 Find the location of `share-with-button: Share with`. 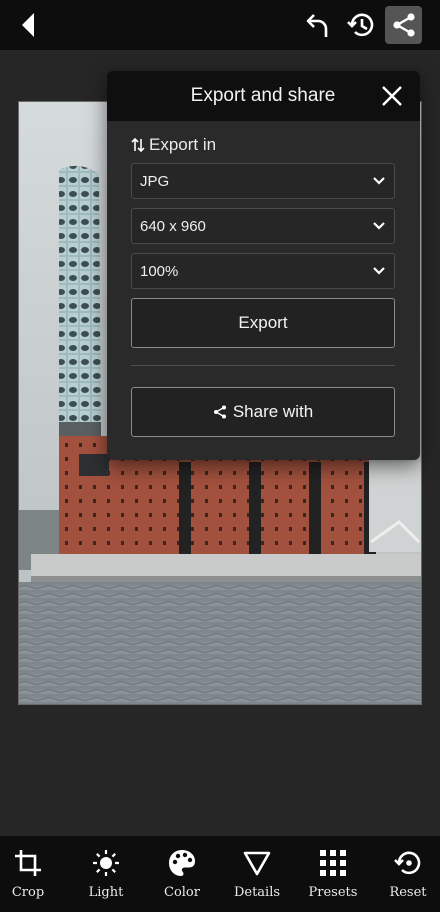

share-with-button: Share with is located at coordinates (263, 412).